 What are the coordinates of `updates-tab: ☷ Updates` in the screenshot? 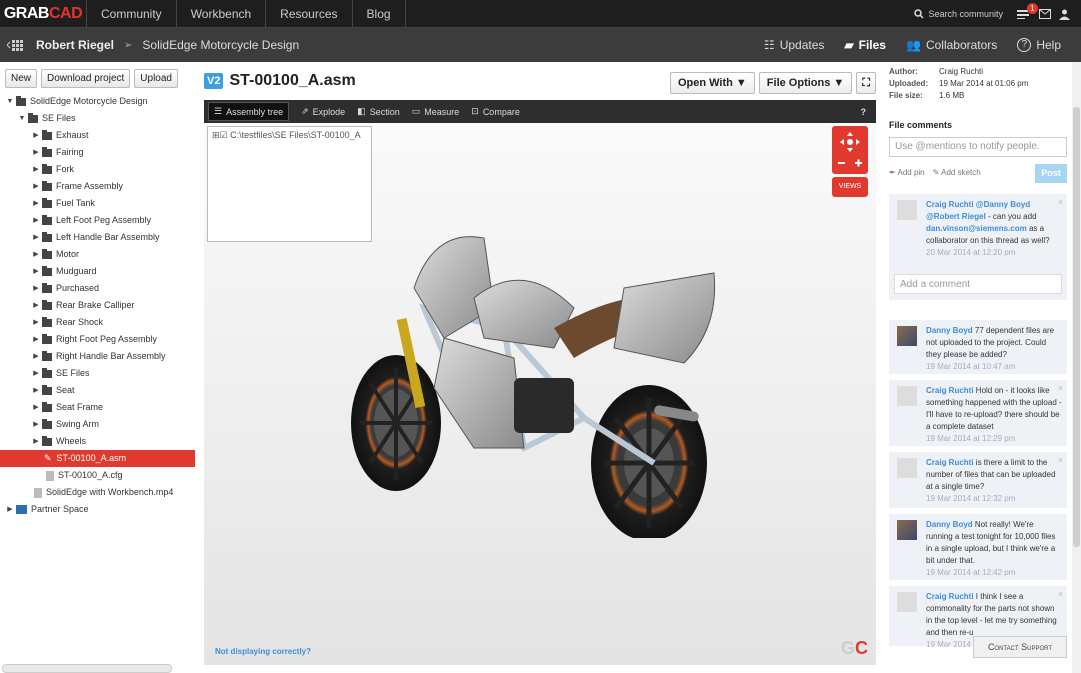 It's located at (794, 45).